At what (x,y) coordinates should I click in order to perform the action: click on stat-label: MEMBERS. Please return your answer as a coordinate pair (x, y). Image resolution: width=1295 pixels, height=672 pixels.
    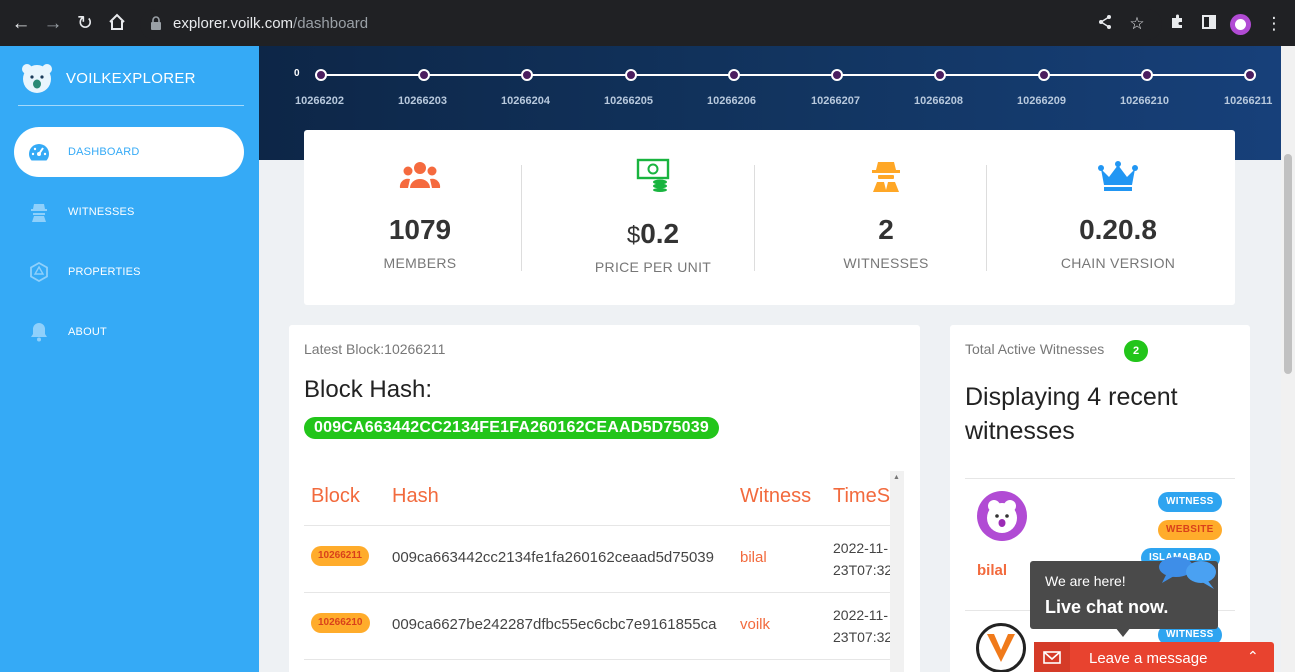
    Looking at the image, I should click on (420, 263).